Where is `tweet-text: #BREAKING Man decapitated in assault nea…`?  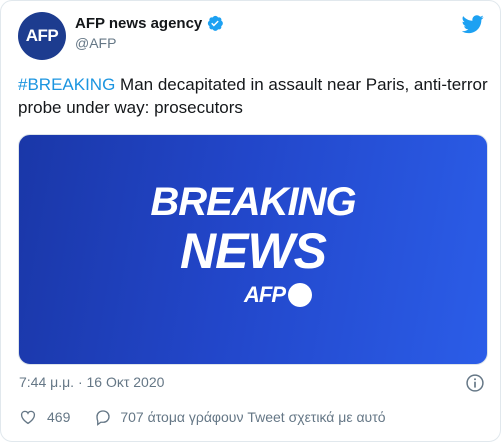 tweet-text: #BREAKING Man decapitated in assault nea… is located at coordinates (253, 96).